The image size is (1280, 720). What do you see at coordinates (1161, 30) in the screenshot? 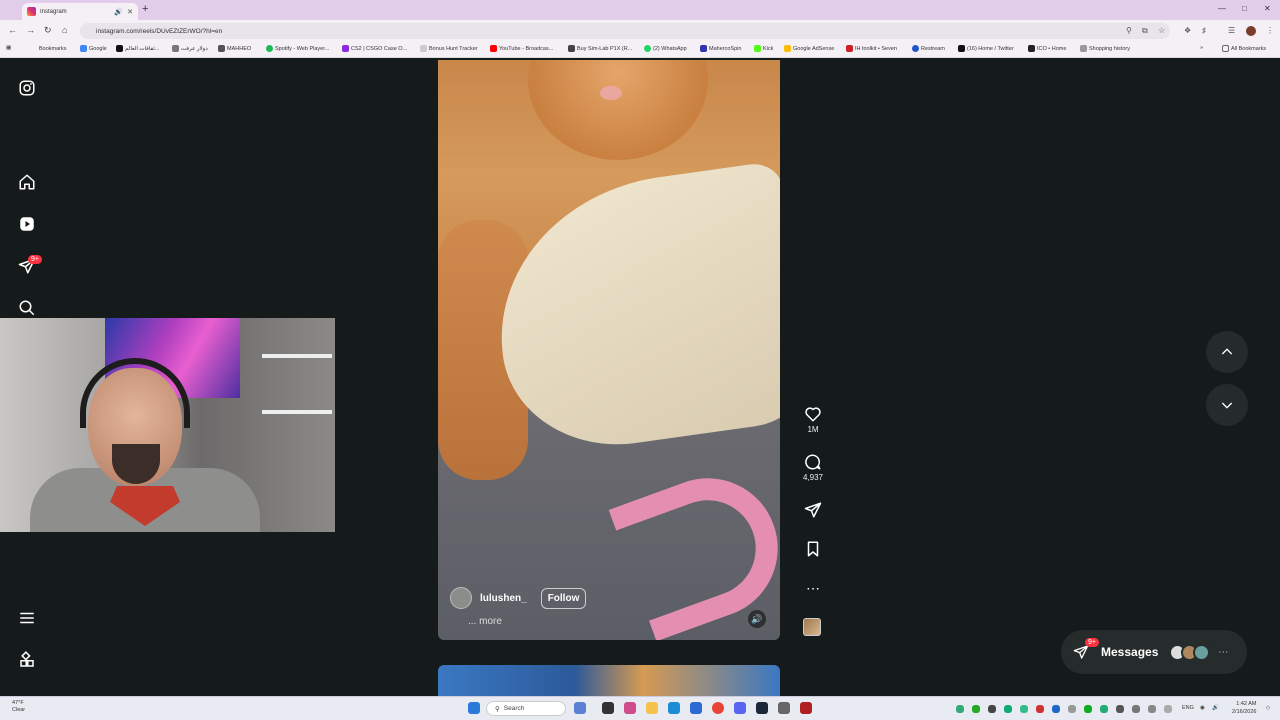
I see `star-icon: ☆` at bounding box center [1161, 30].